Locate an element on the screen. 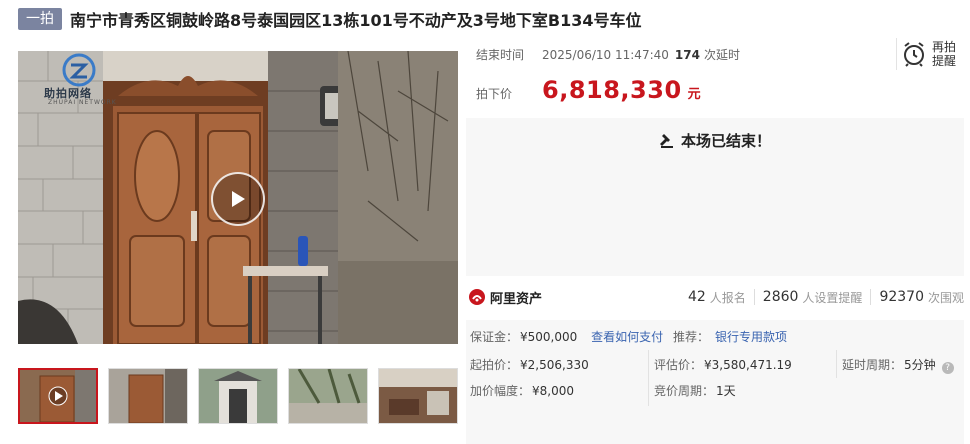 This screenshot has width=970, height=444. deposit-row: 保证金： ¥500,000 查看如何支付 推荐： 银行专用款项 is located at coordinates (628, 336).